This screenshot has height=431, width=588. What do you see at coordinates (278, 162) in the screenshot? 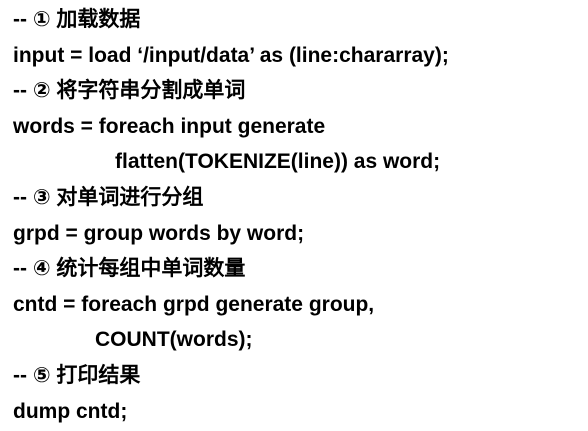
I see `code-line-flatten: flatten(TOKENIZE(line)) as word;` at bounding box center [278, 162].